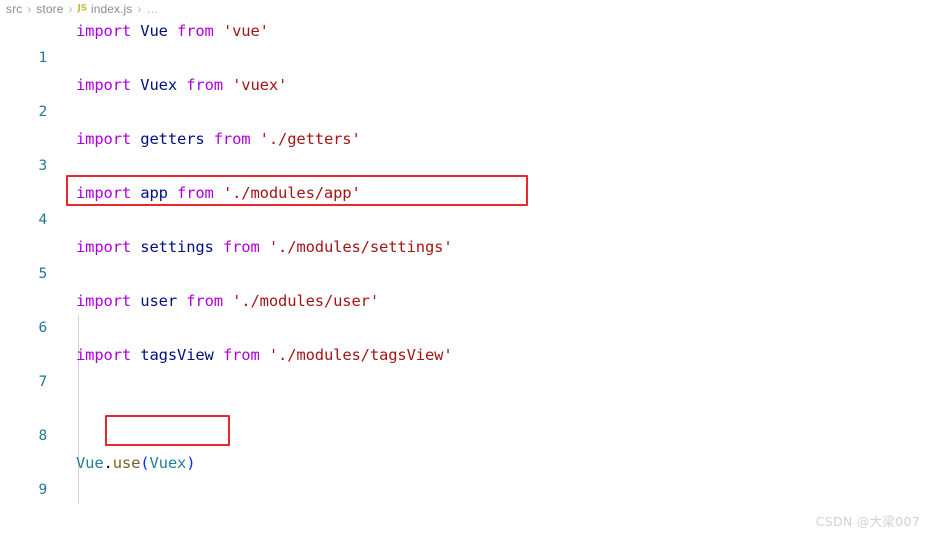 This screenshot has height=536, width=928. Describe the element at coordinates (42, 490) in the screenshot. I see `line-number: 9` at that location.